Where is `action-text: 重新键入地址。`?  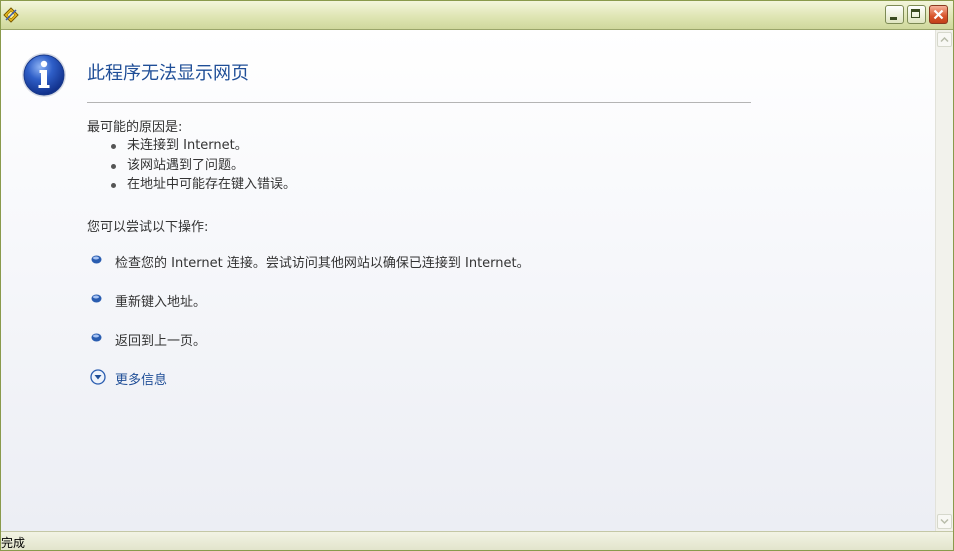
action-text: 重新键入地址。 is located at coordinates (161, 302).